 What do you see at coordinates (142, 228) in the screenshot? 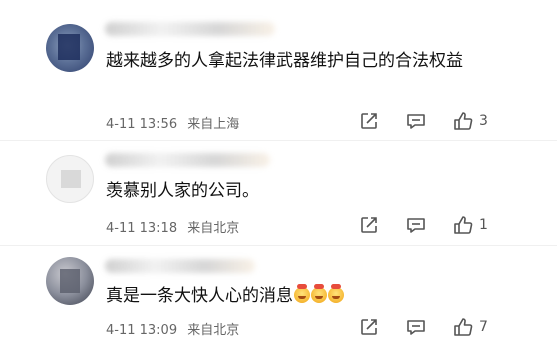
I see `comment-time: 4-11 13:18` at bounding box center [142, 228].